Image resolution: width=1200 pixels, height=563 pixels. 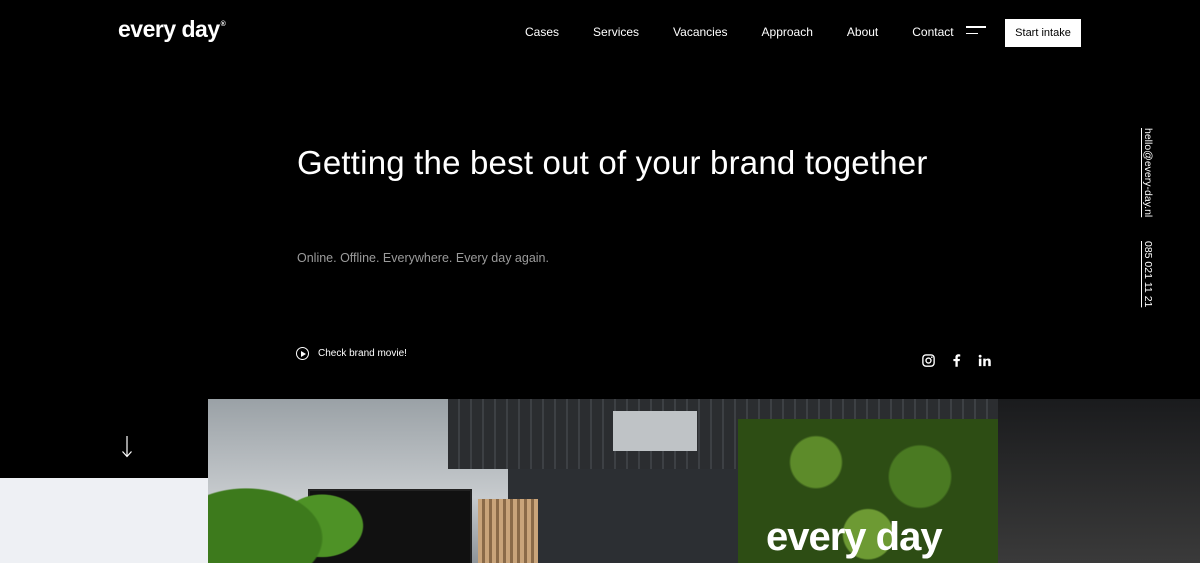 What do you see at coordinates (1043, 33) in the screenshot?
I see `start-intake-button: Start intake` at bounding box center [1043, 33].